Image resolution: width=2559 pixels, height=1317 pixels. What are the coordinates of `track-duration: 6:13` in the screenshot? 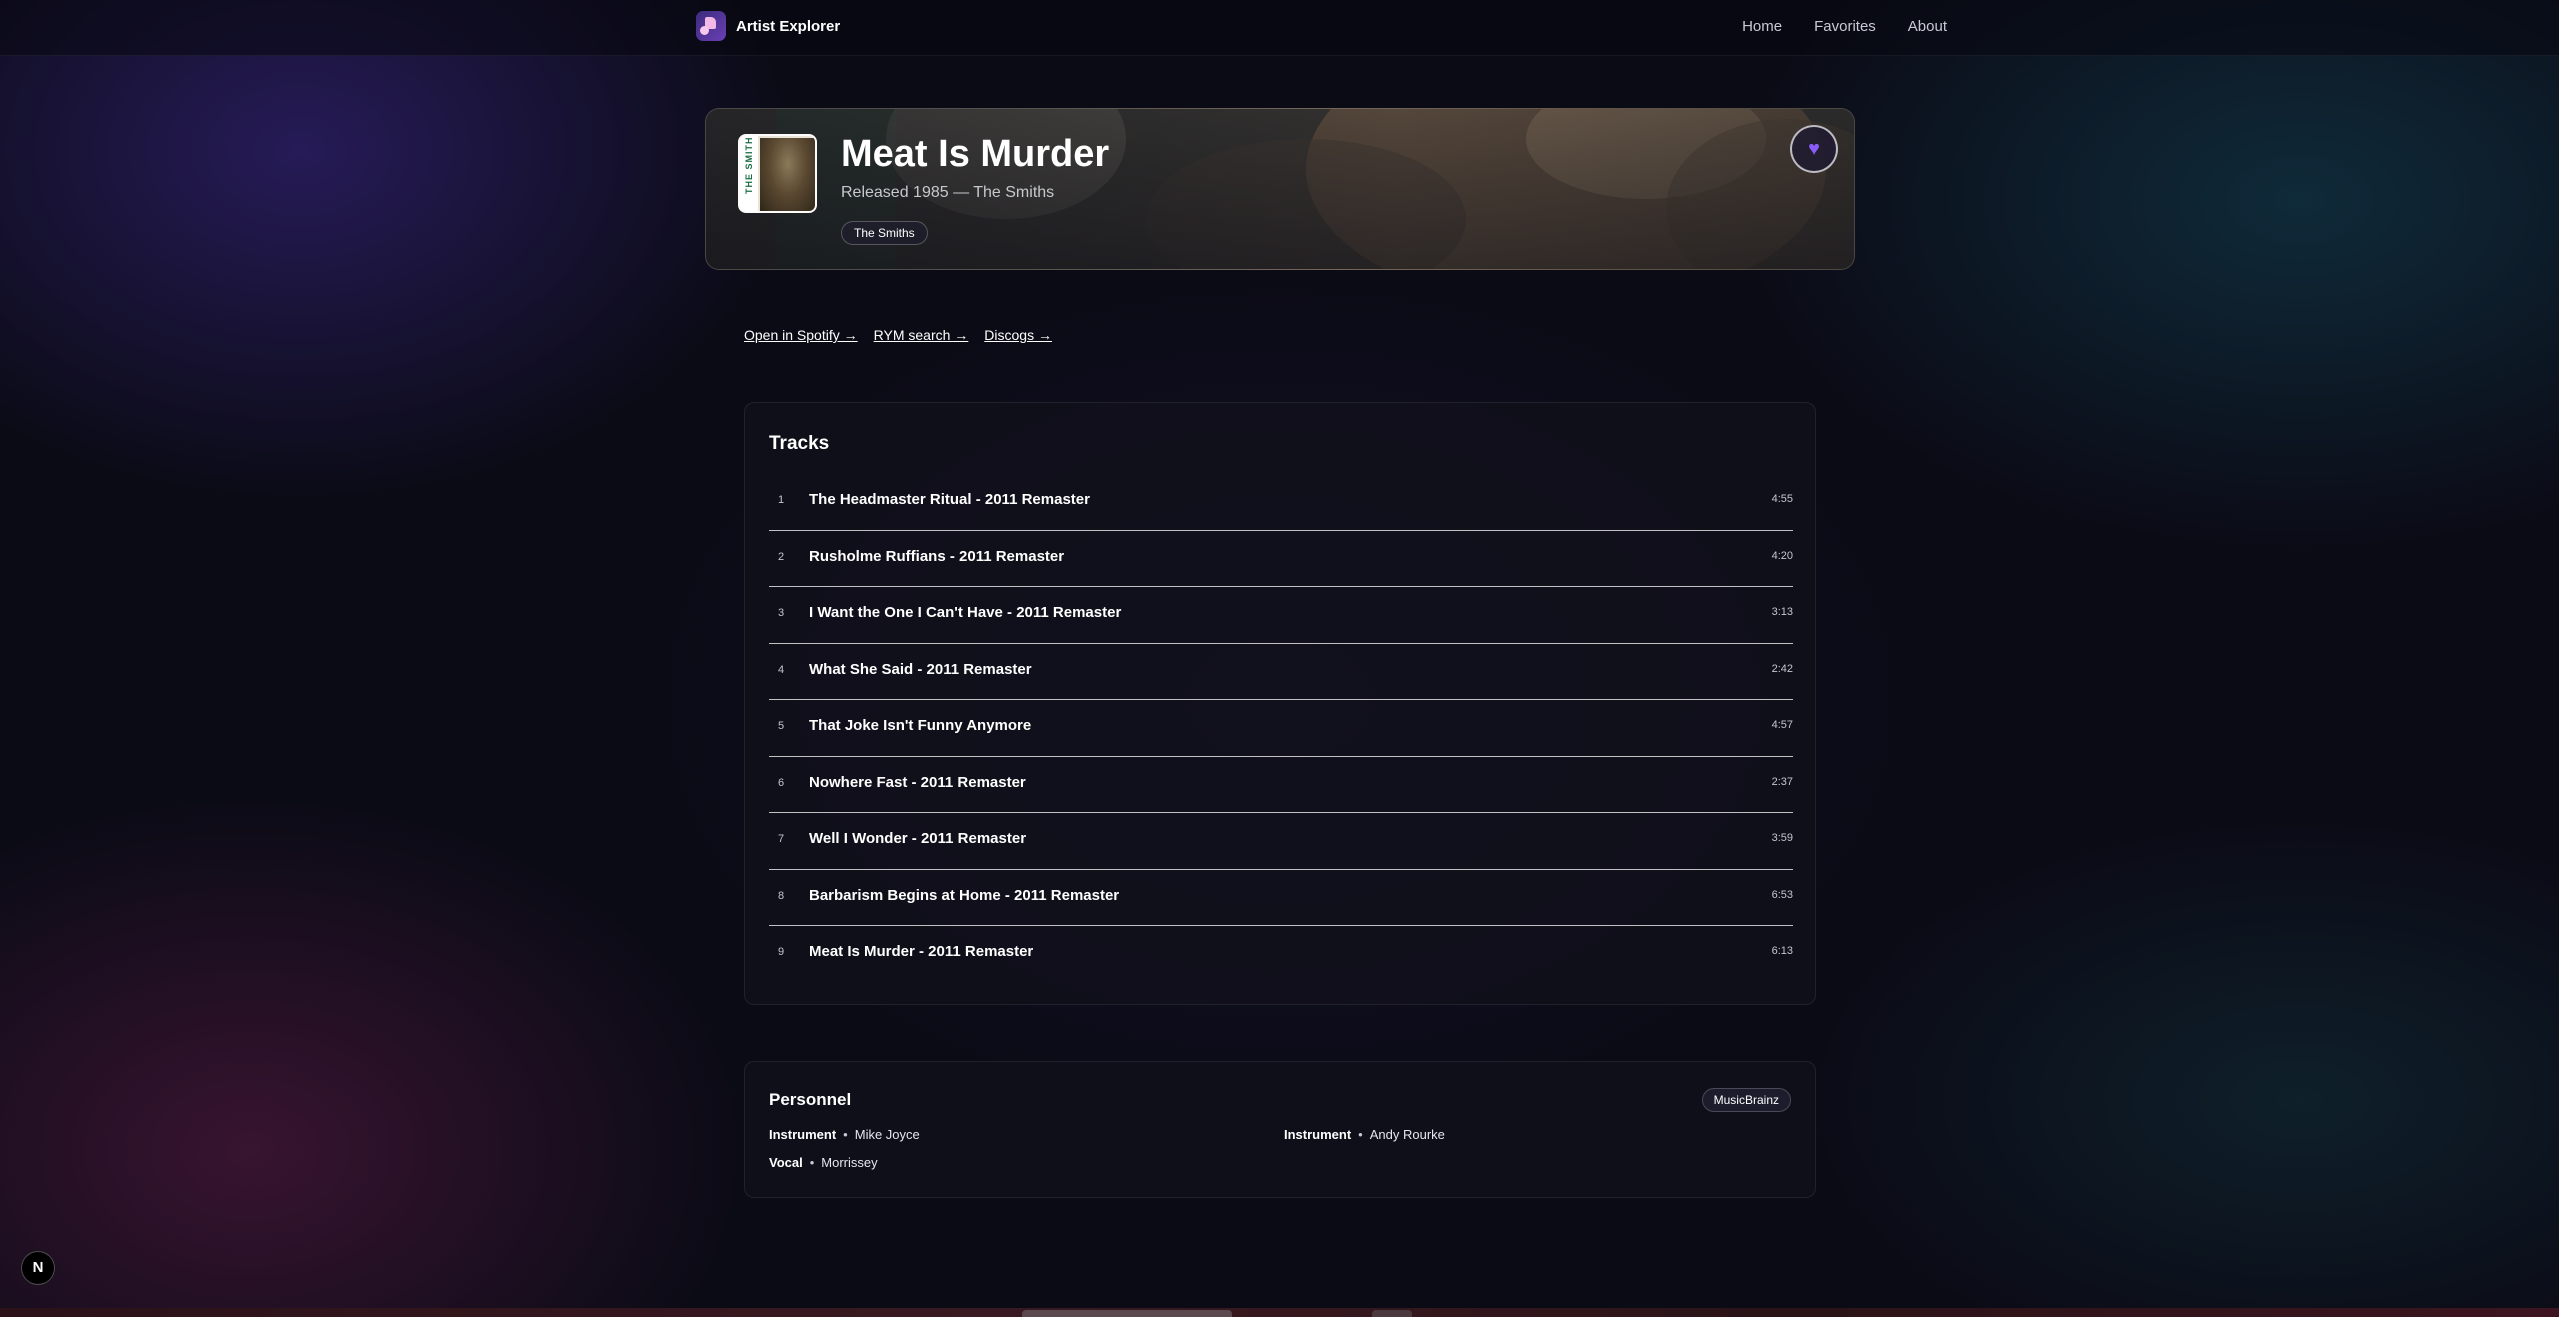 It's located at (1782, 951).